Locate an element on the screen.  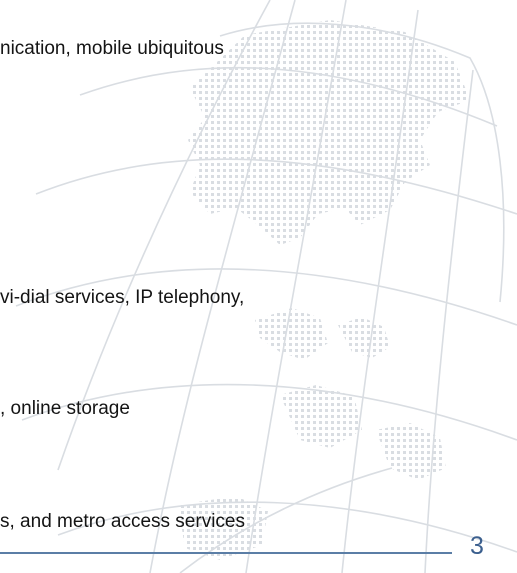
content-line-2: vi-dial services, IP telephony, is located at coordinates (122, 297).